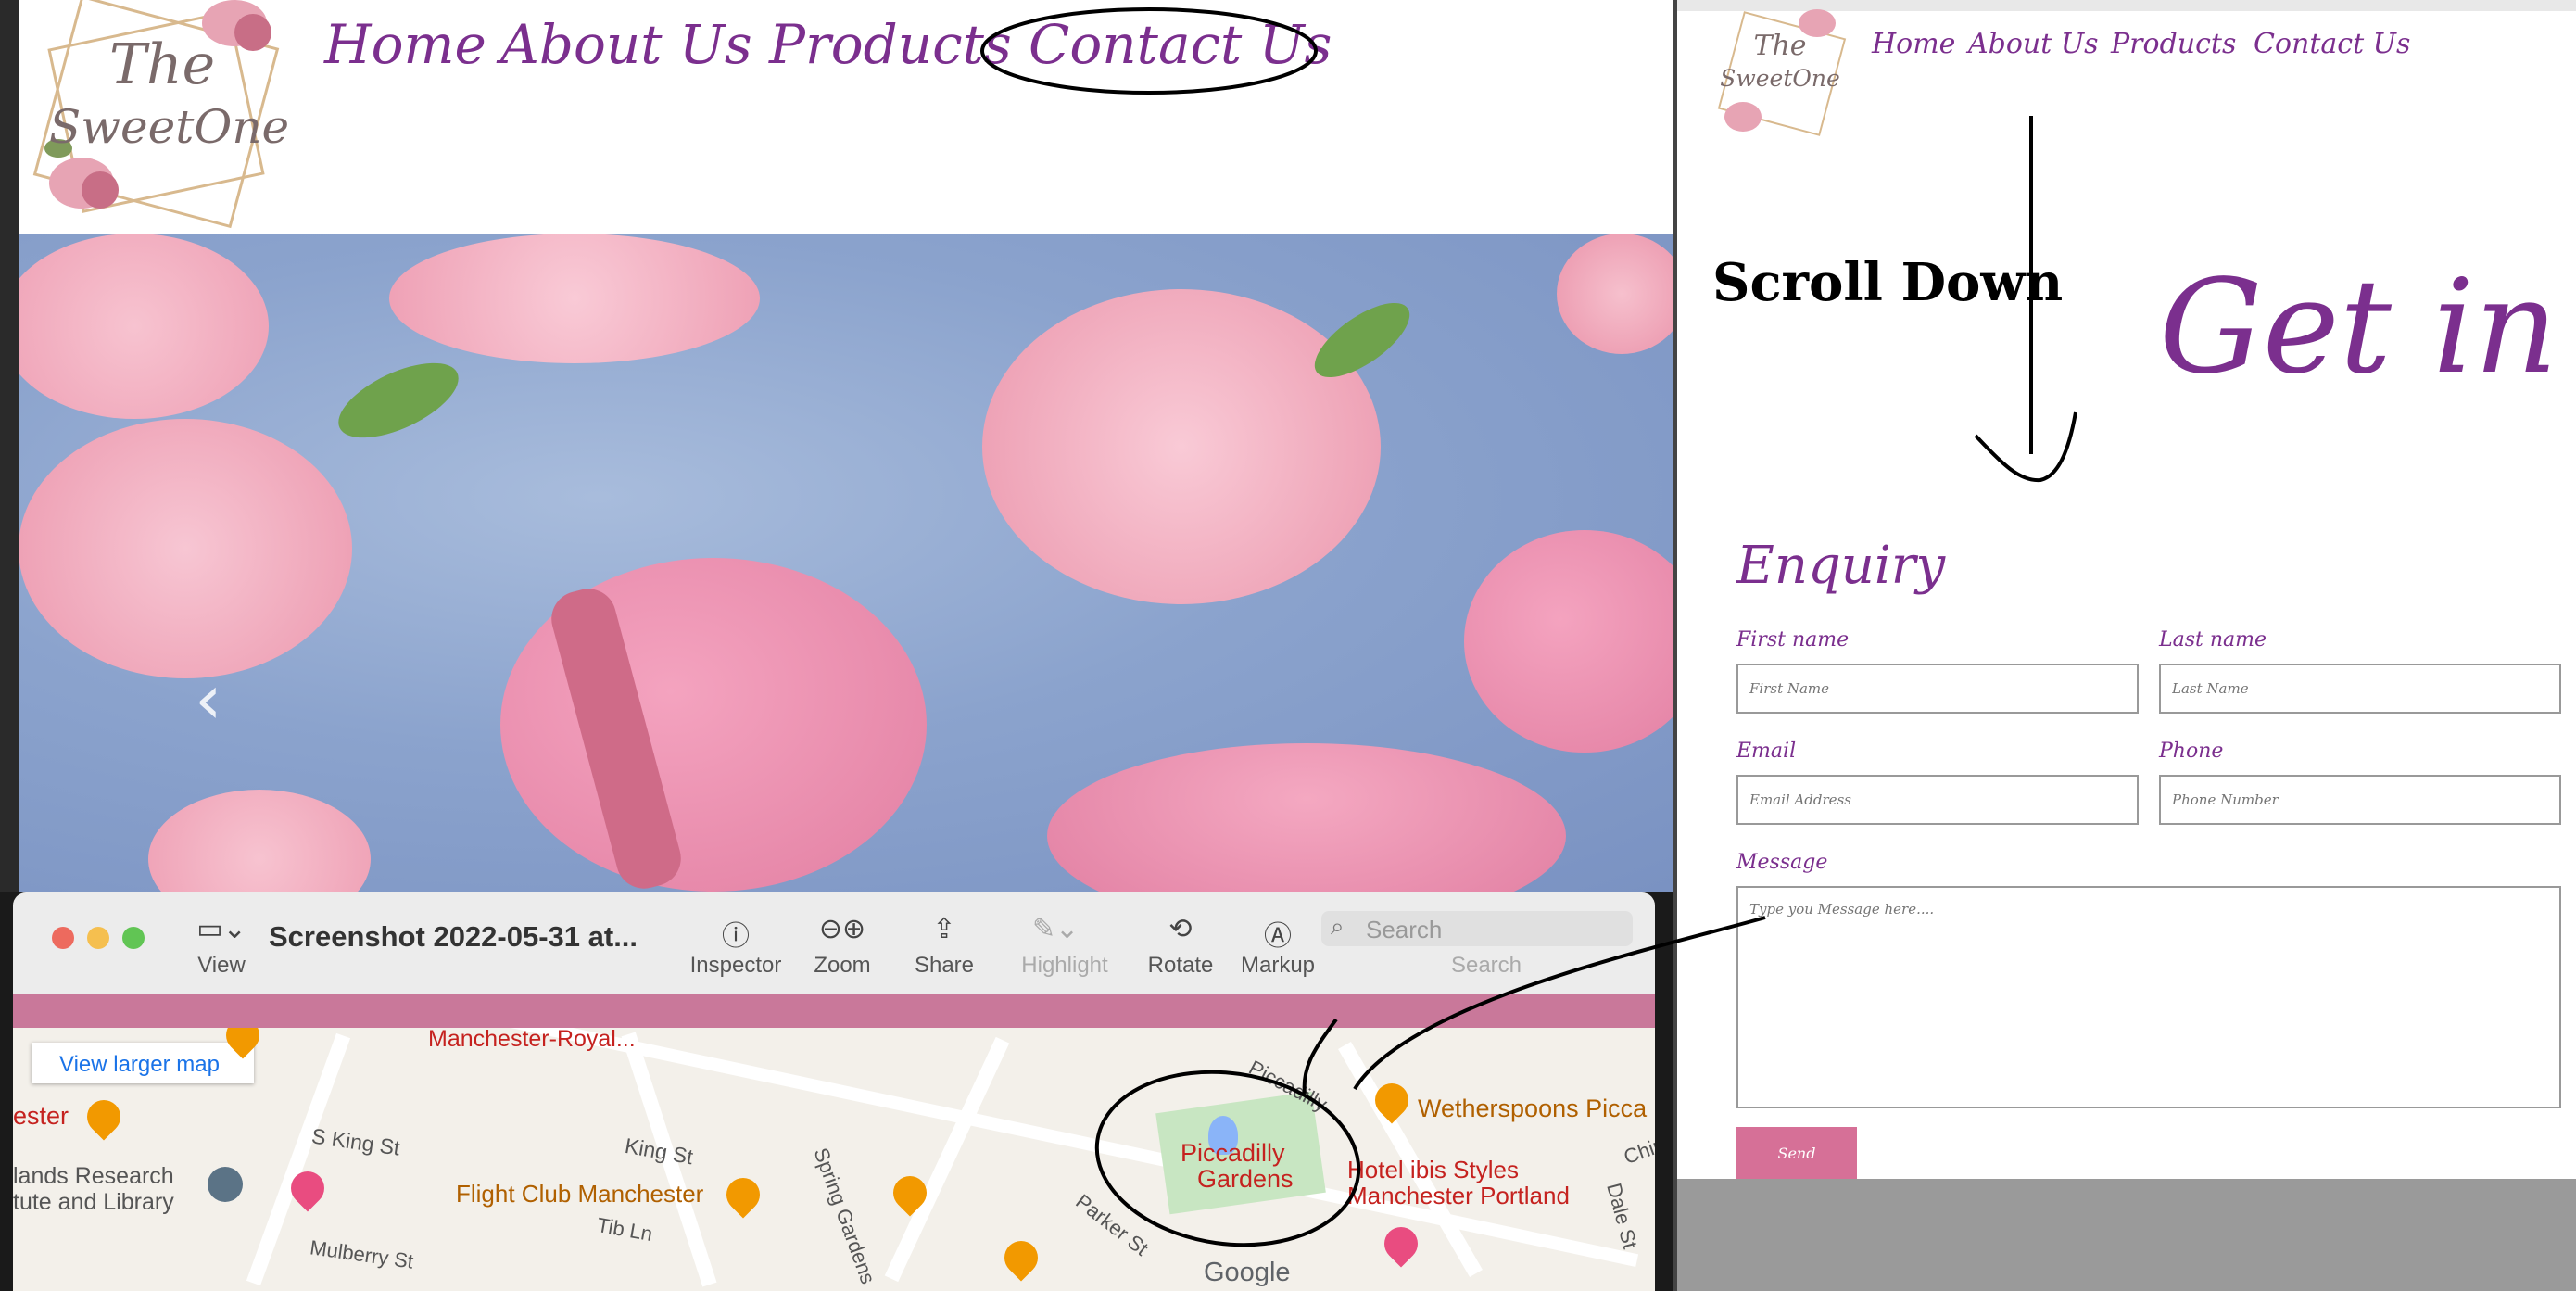 This screenshot has width=2576, height=1291. Describe the element at coordinates (842, 929) in the screenshot. I see `zoom-icons: ⊖⊕` at that location.